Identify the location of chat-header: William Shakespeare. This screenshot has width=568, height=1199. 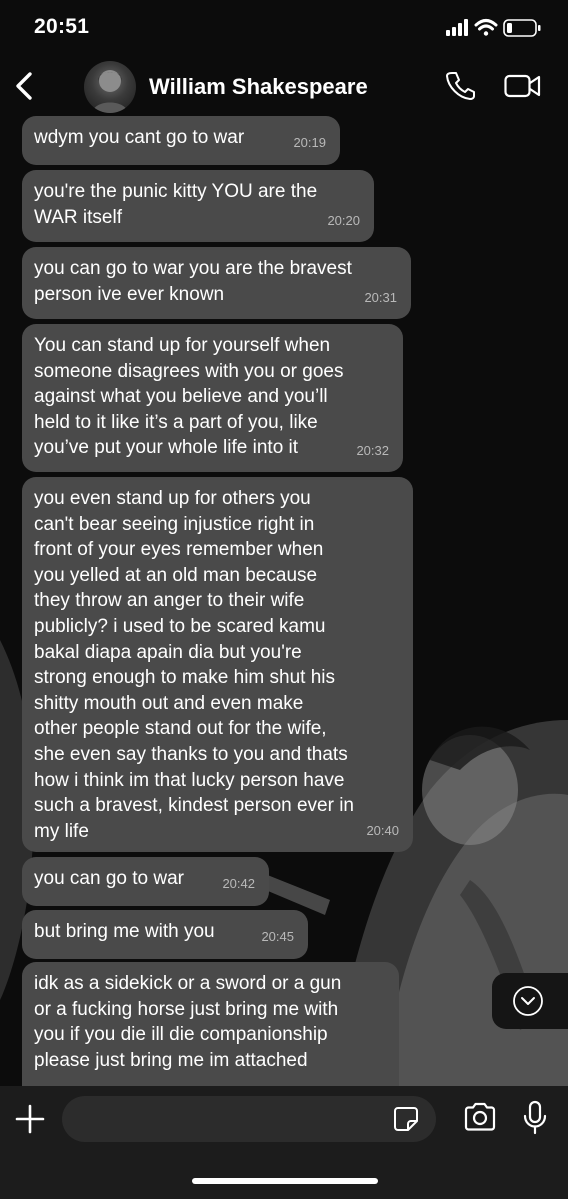
(284, 86).